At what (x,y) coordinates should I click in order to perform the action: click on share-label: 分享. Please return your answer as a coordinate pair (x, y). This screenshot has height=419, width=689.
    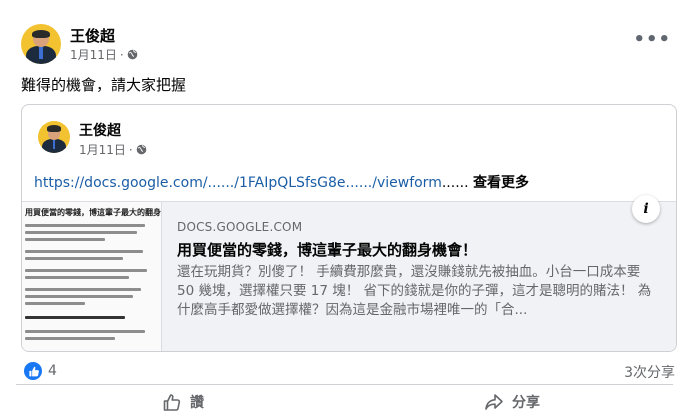
    Looking at the image, I should click on (526, 403).